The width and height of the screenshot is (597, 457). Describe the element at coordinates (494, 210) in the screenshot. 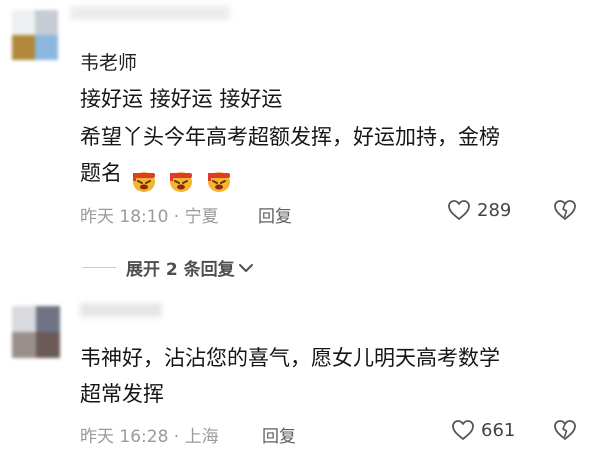

I see `like-count: 289` at that location.